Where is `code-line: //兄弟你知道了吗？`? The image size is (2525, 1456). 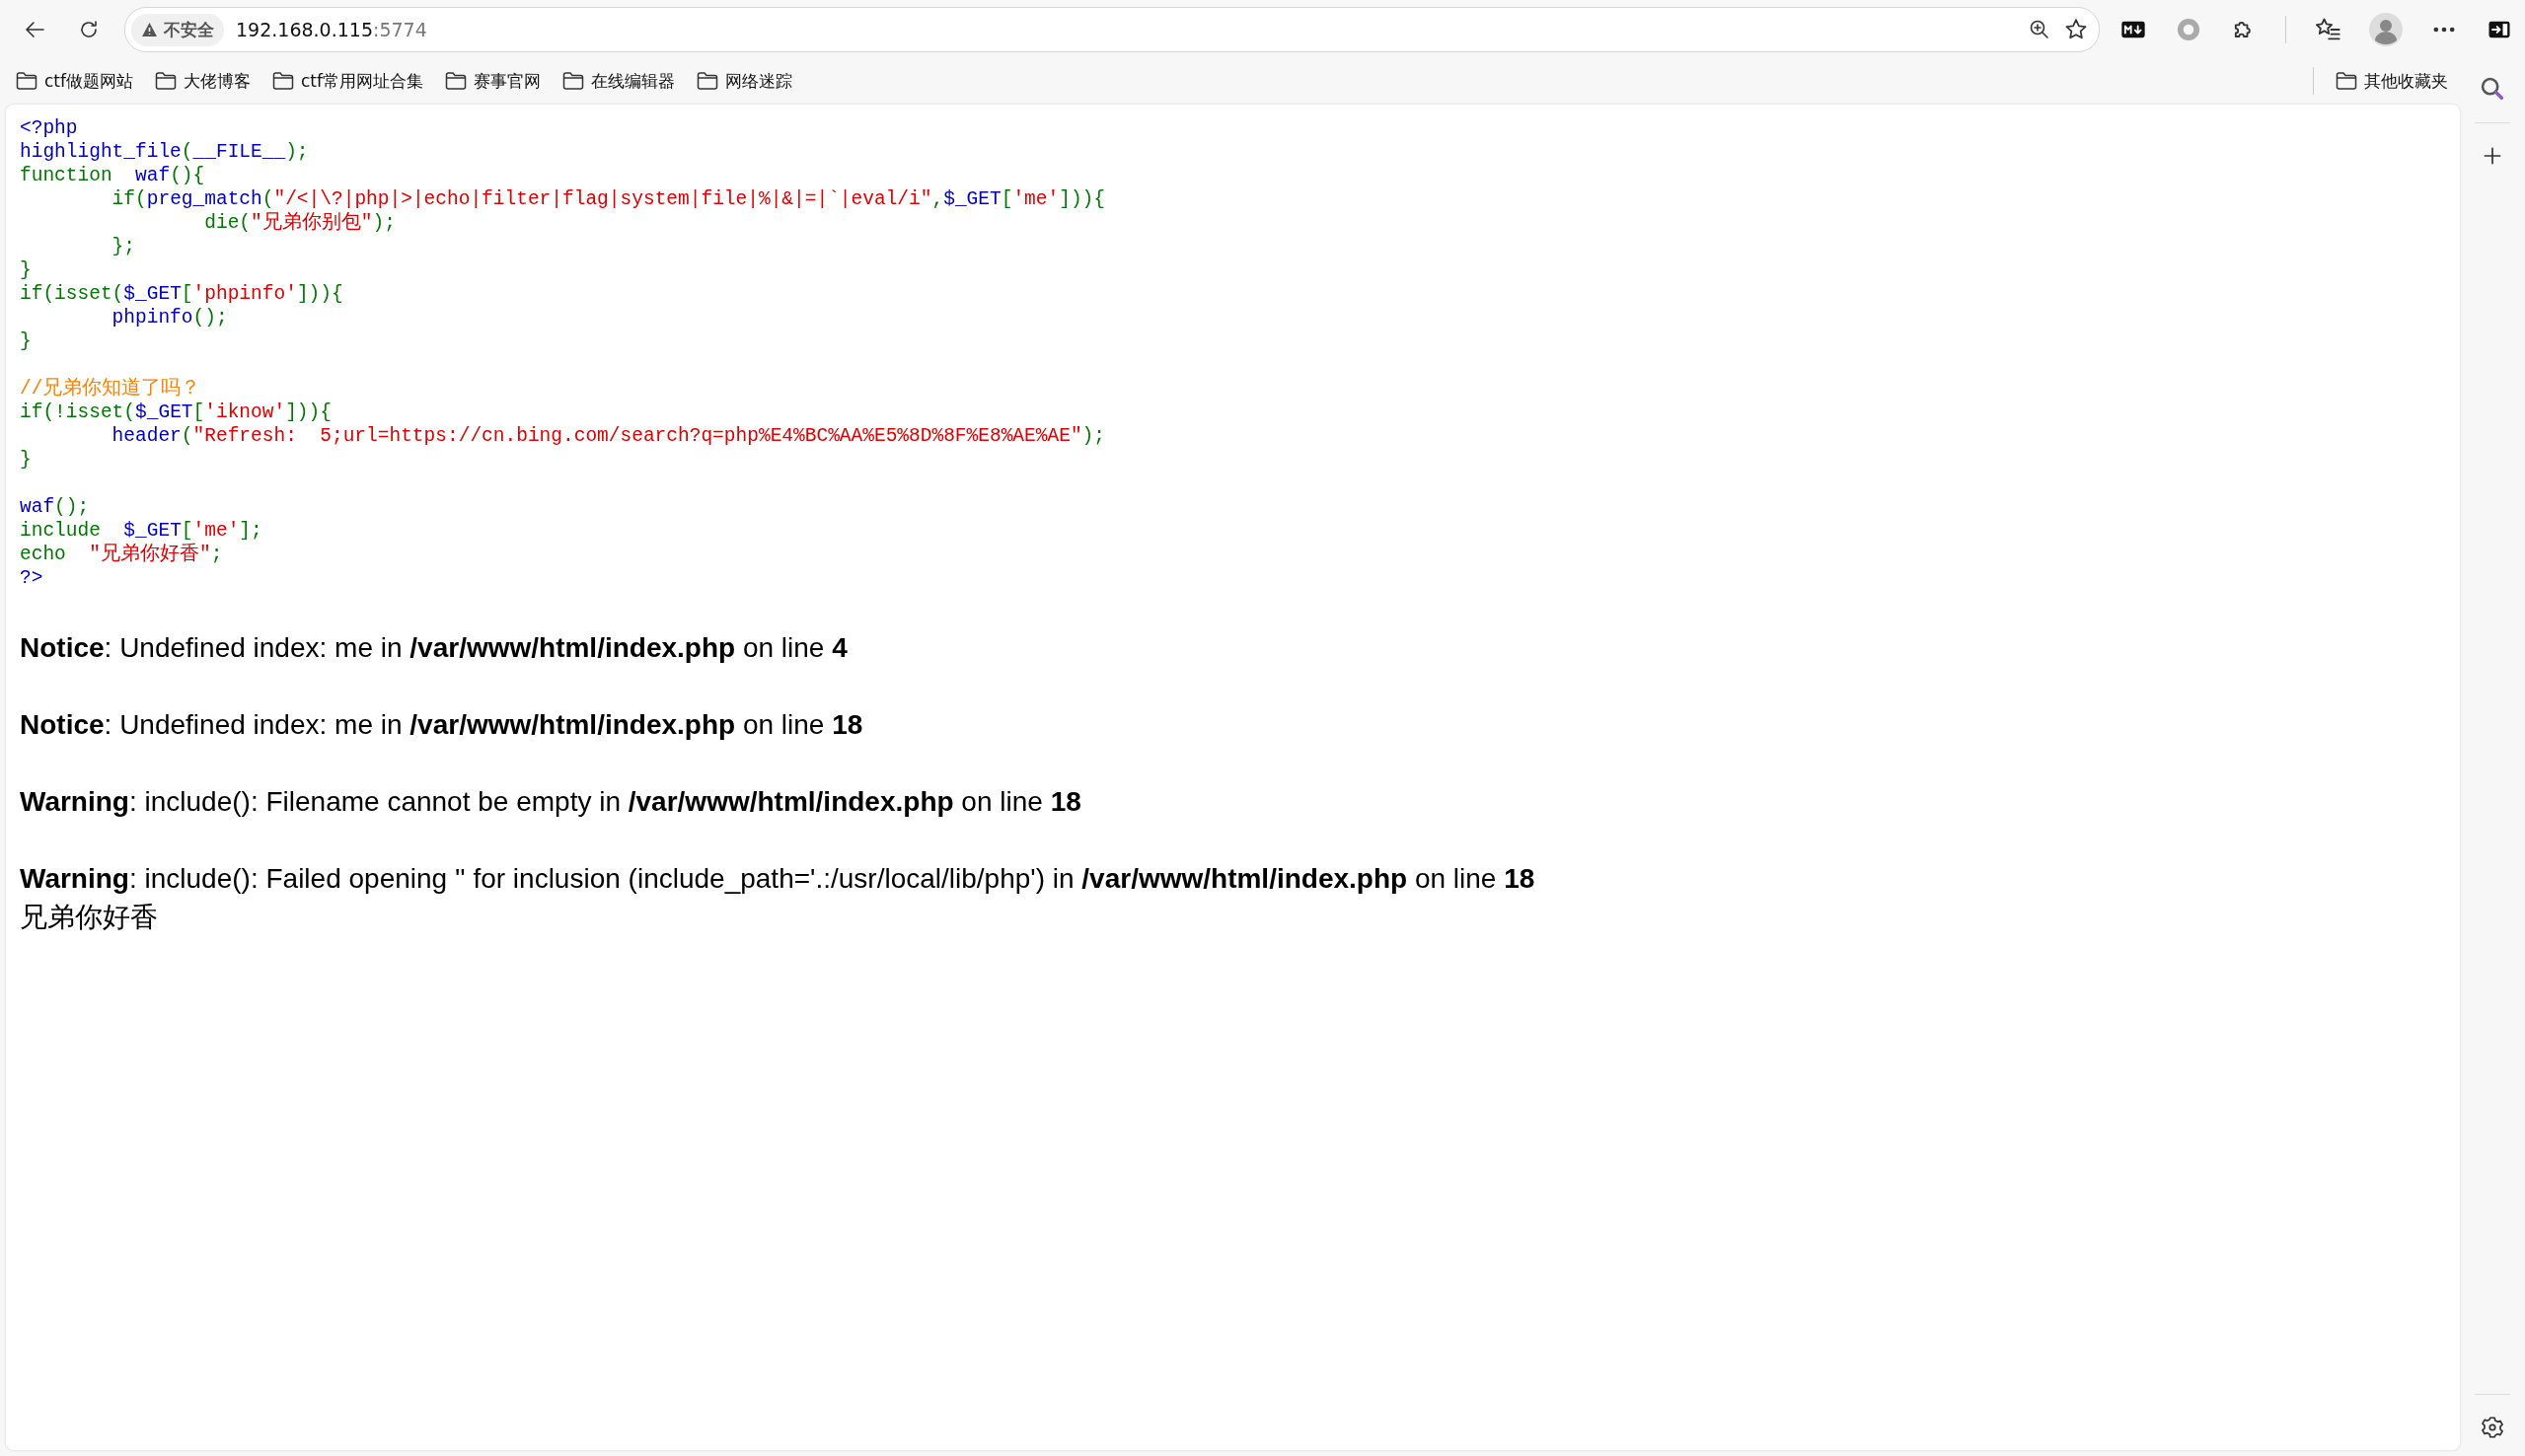
code-line: //兄弟你知道了吗？ is located at coordinates (110, 388).